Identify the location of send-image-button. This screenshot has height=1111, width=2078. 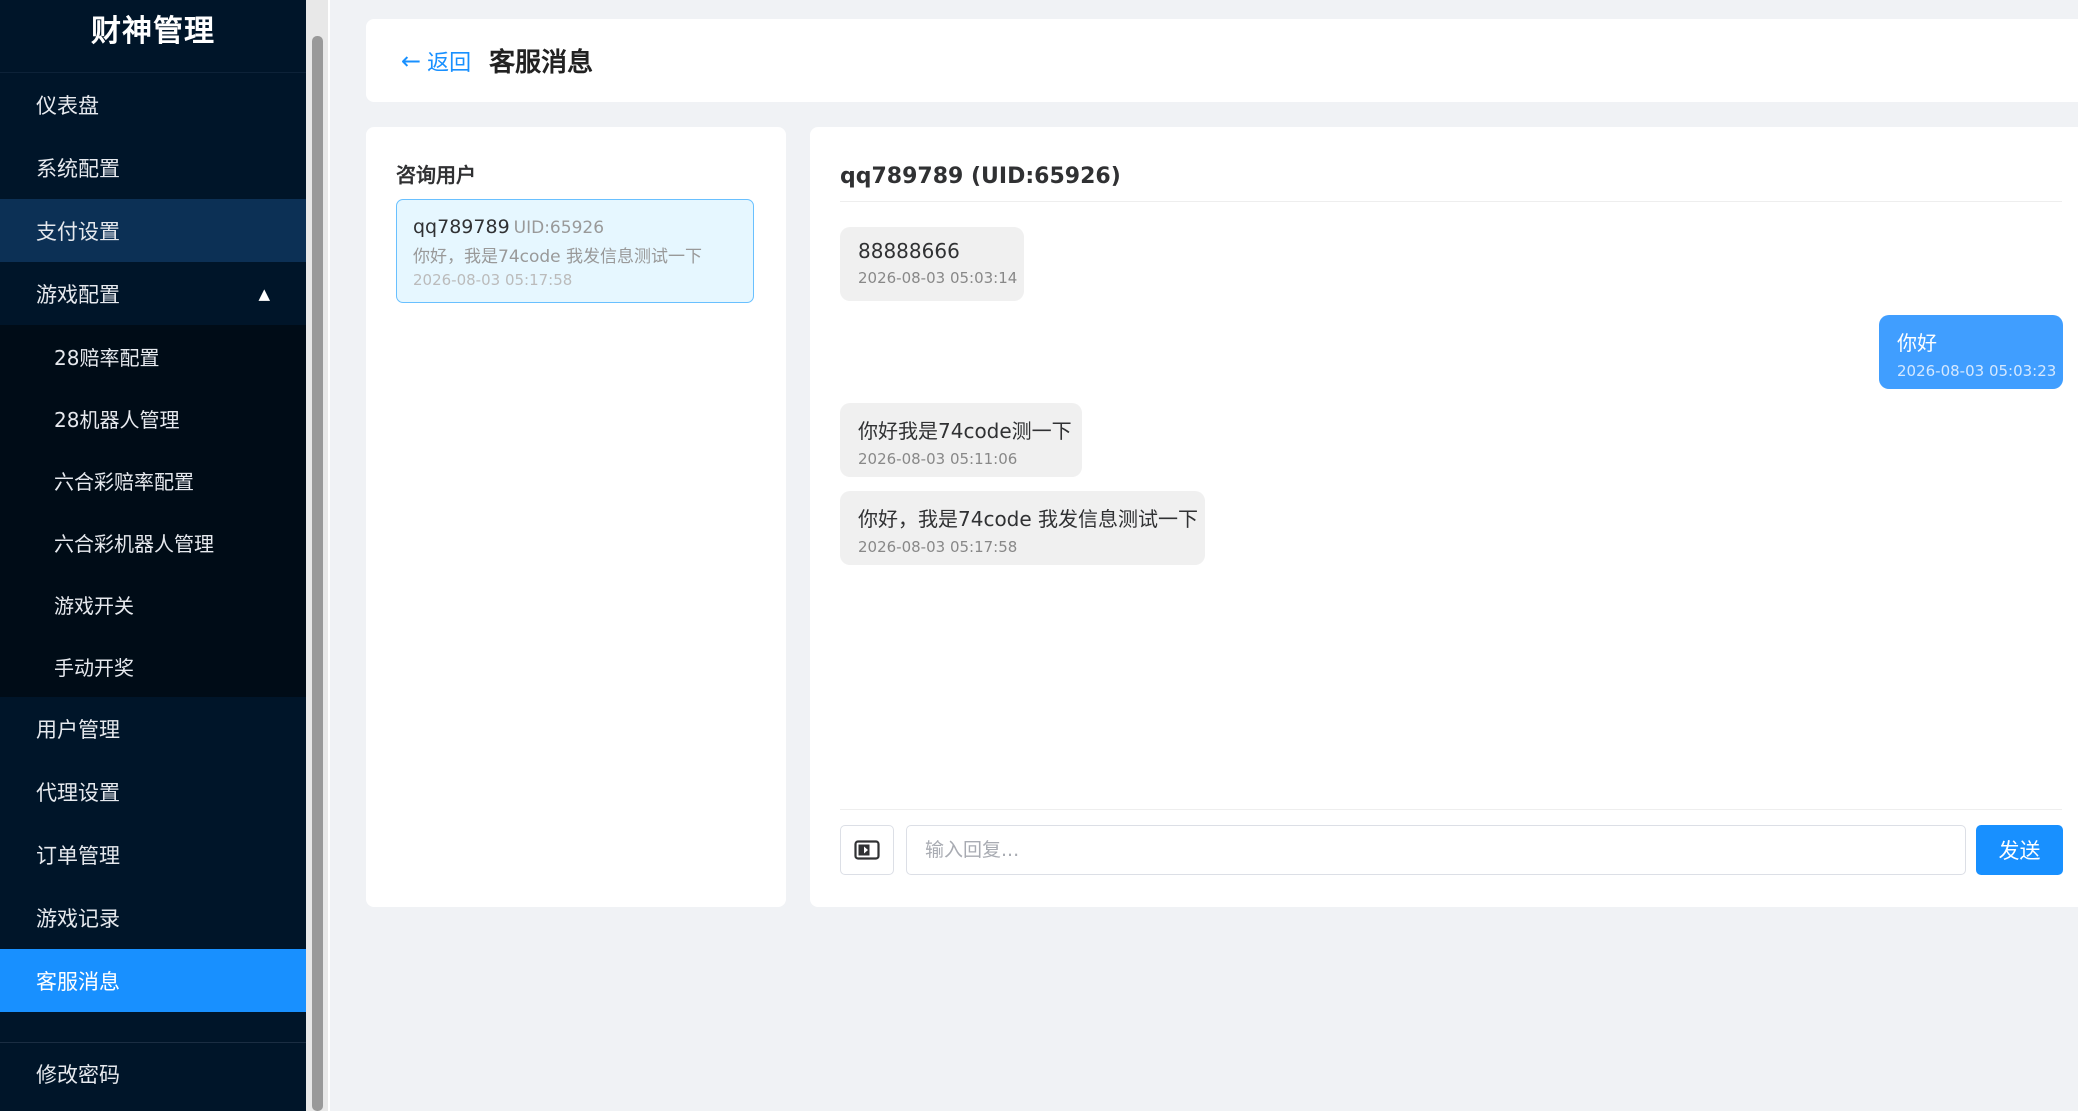
(867, 850).